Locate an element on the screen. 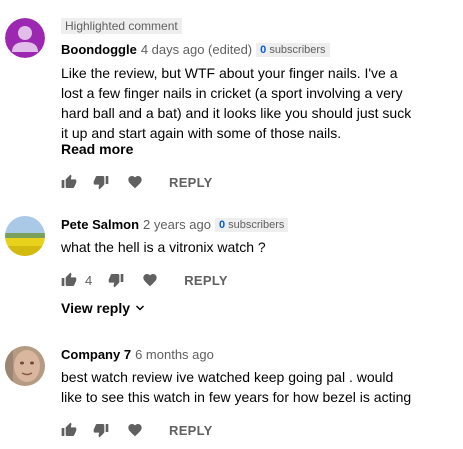 The image size is (463, 449). action-bar: 4 REPLY is located at coordinates (144, 280).